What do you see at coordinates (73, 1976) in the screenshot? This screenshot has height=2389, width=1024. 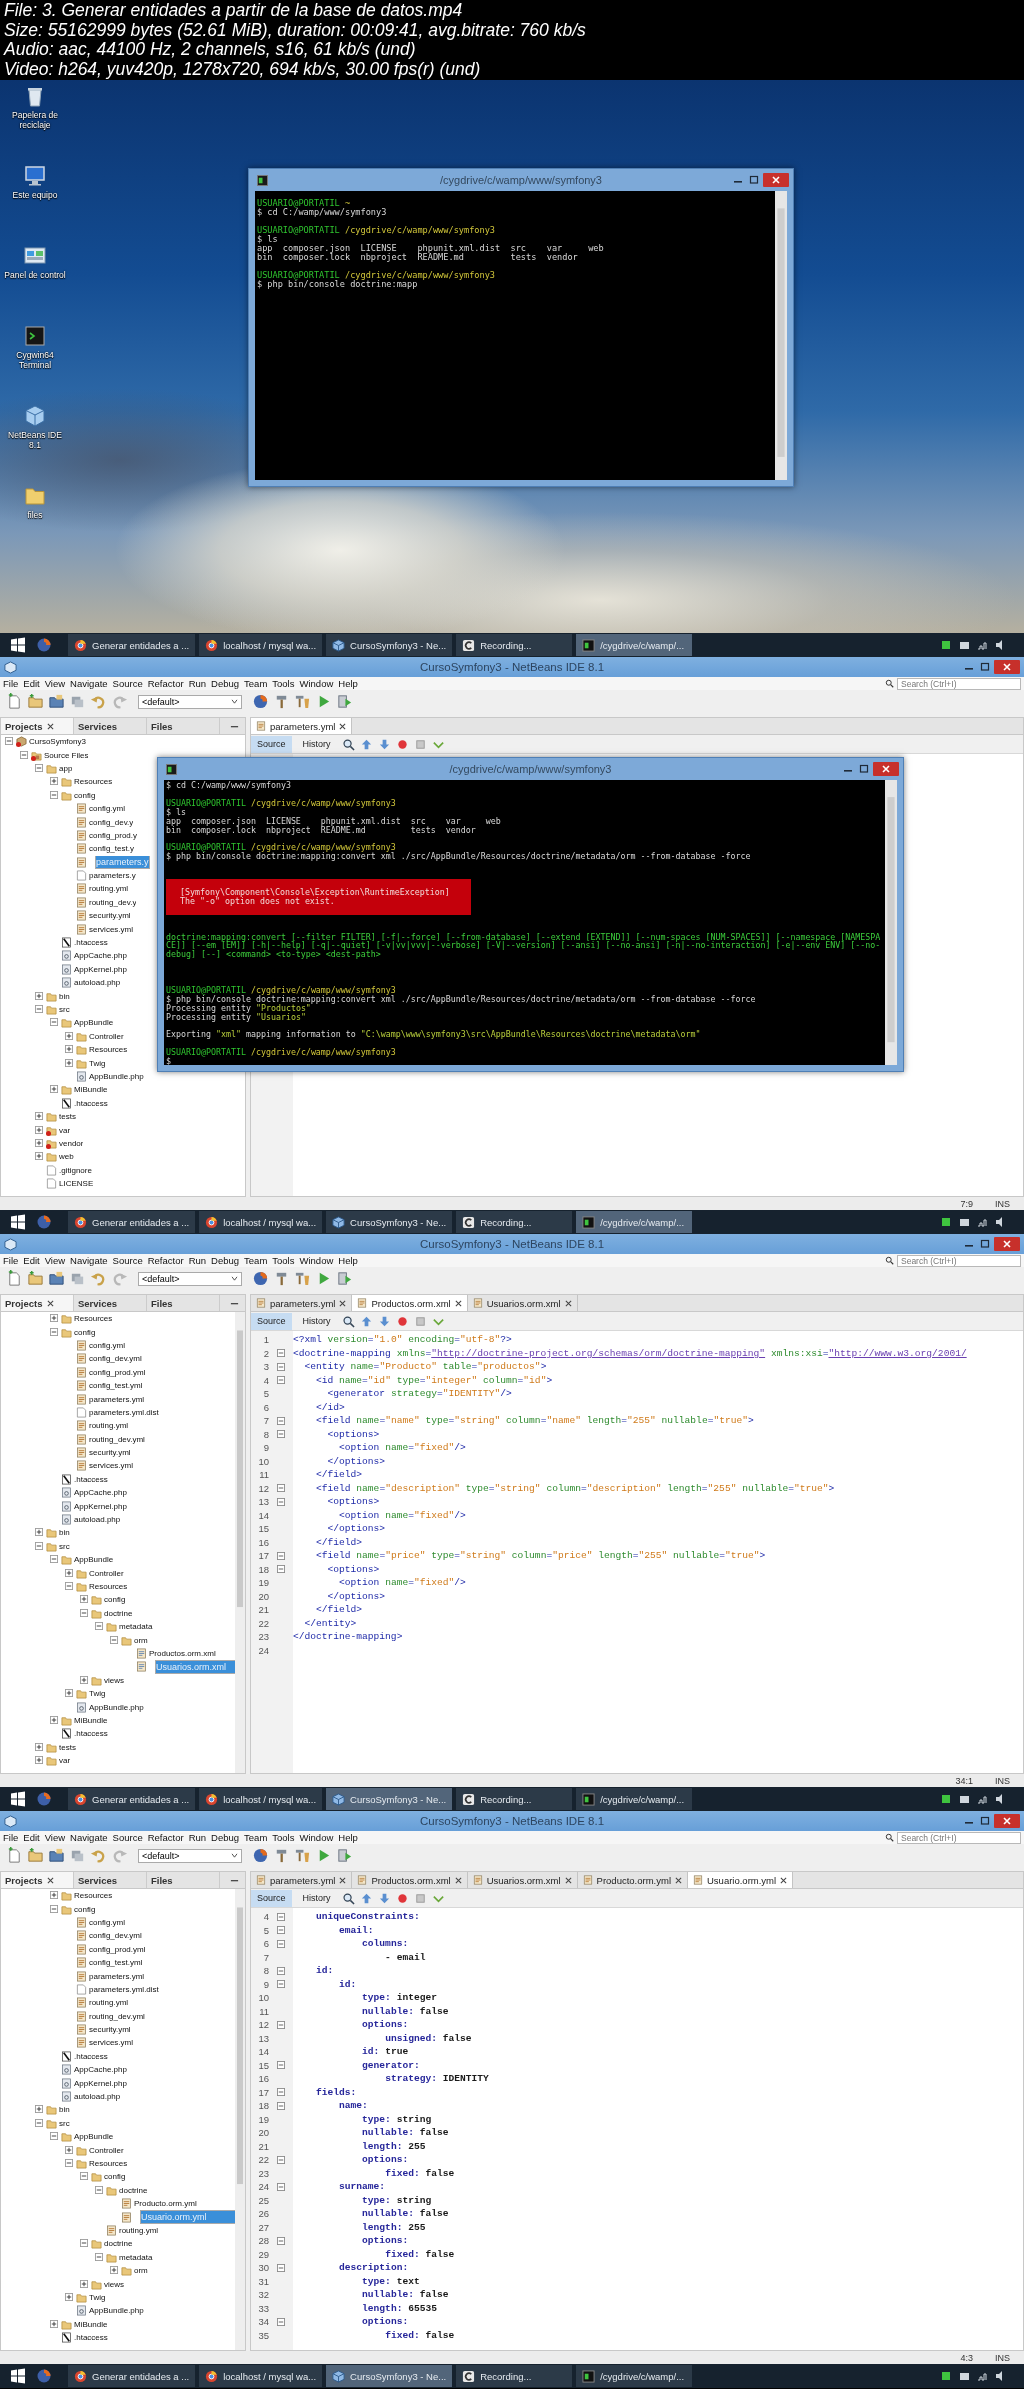 I see `tree-item: parameters.yml` at bounding box center [73, 1976].